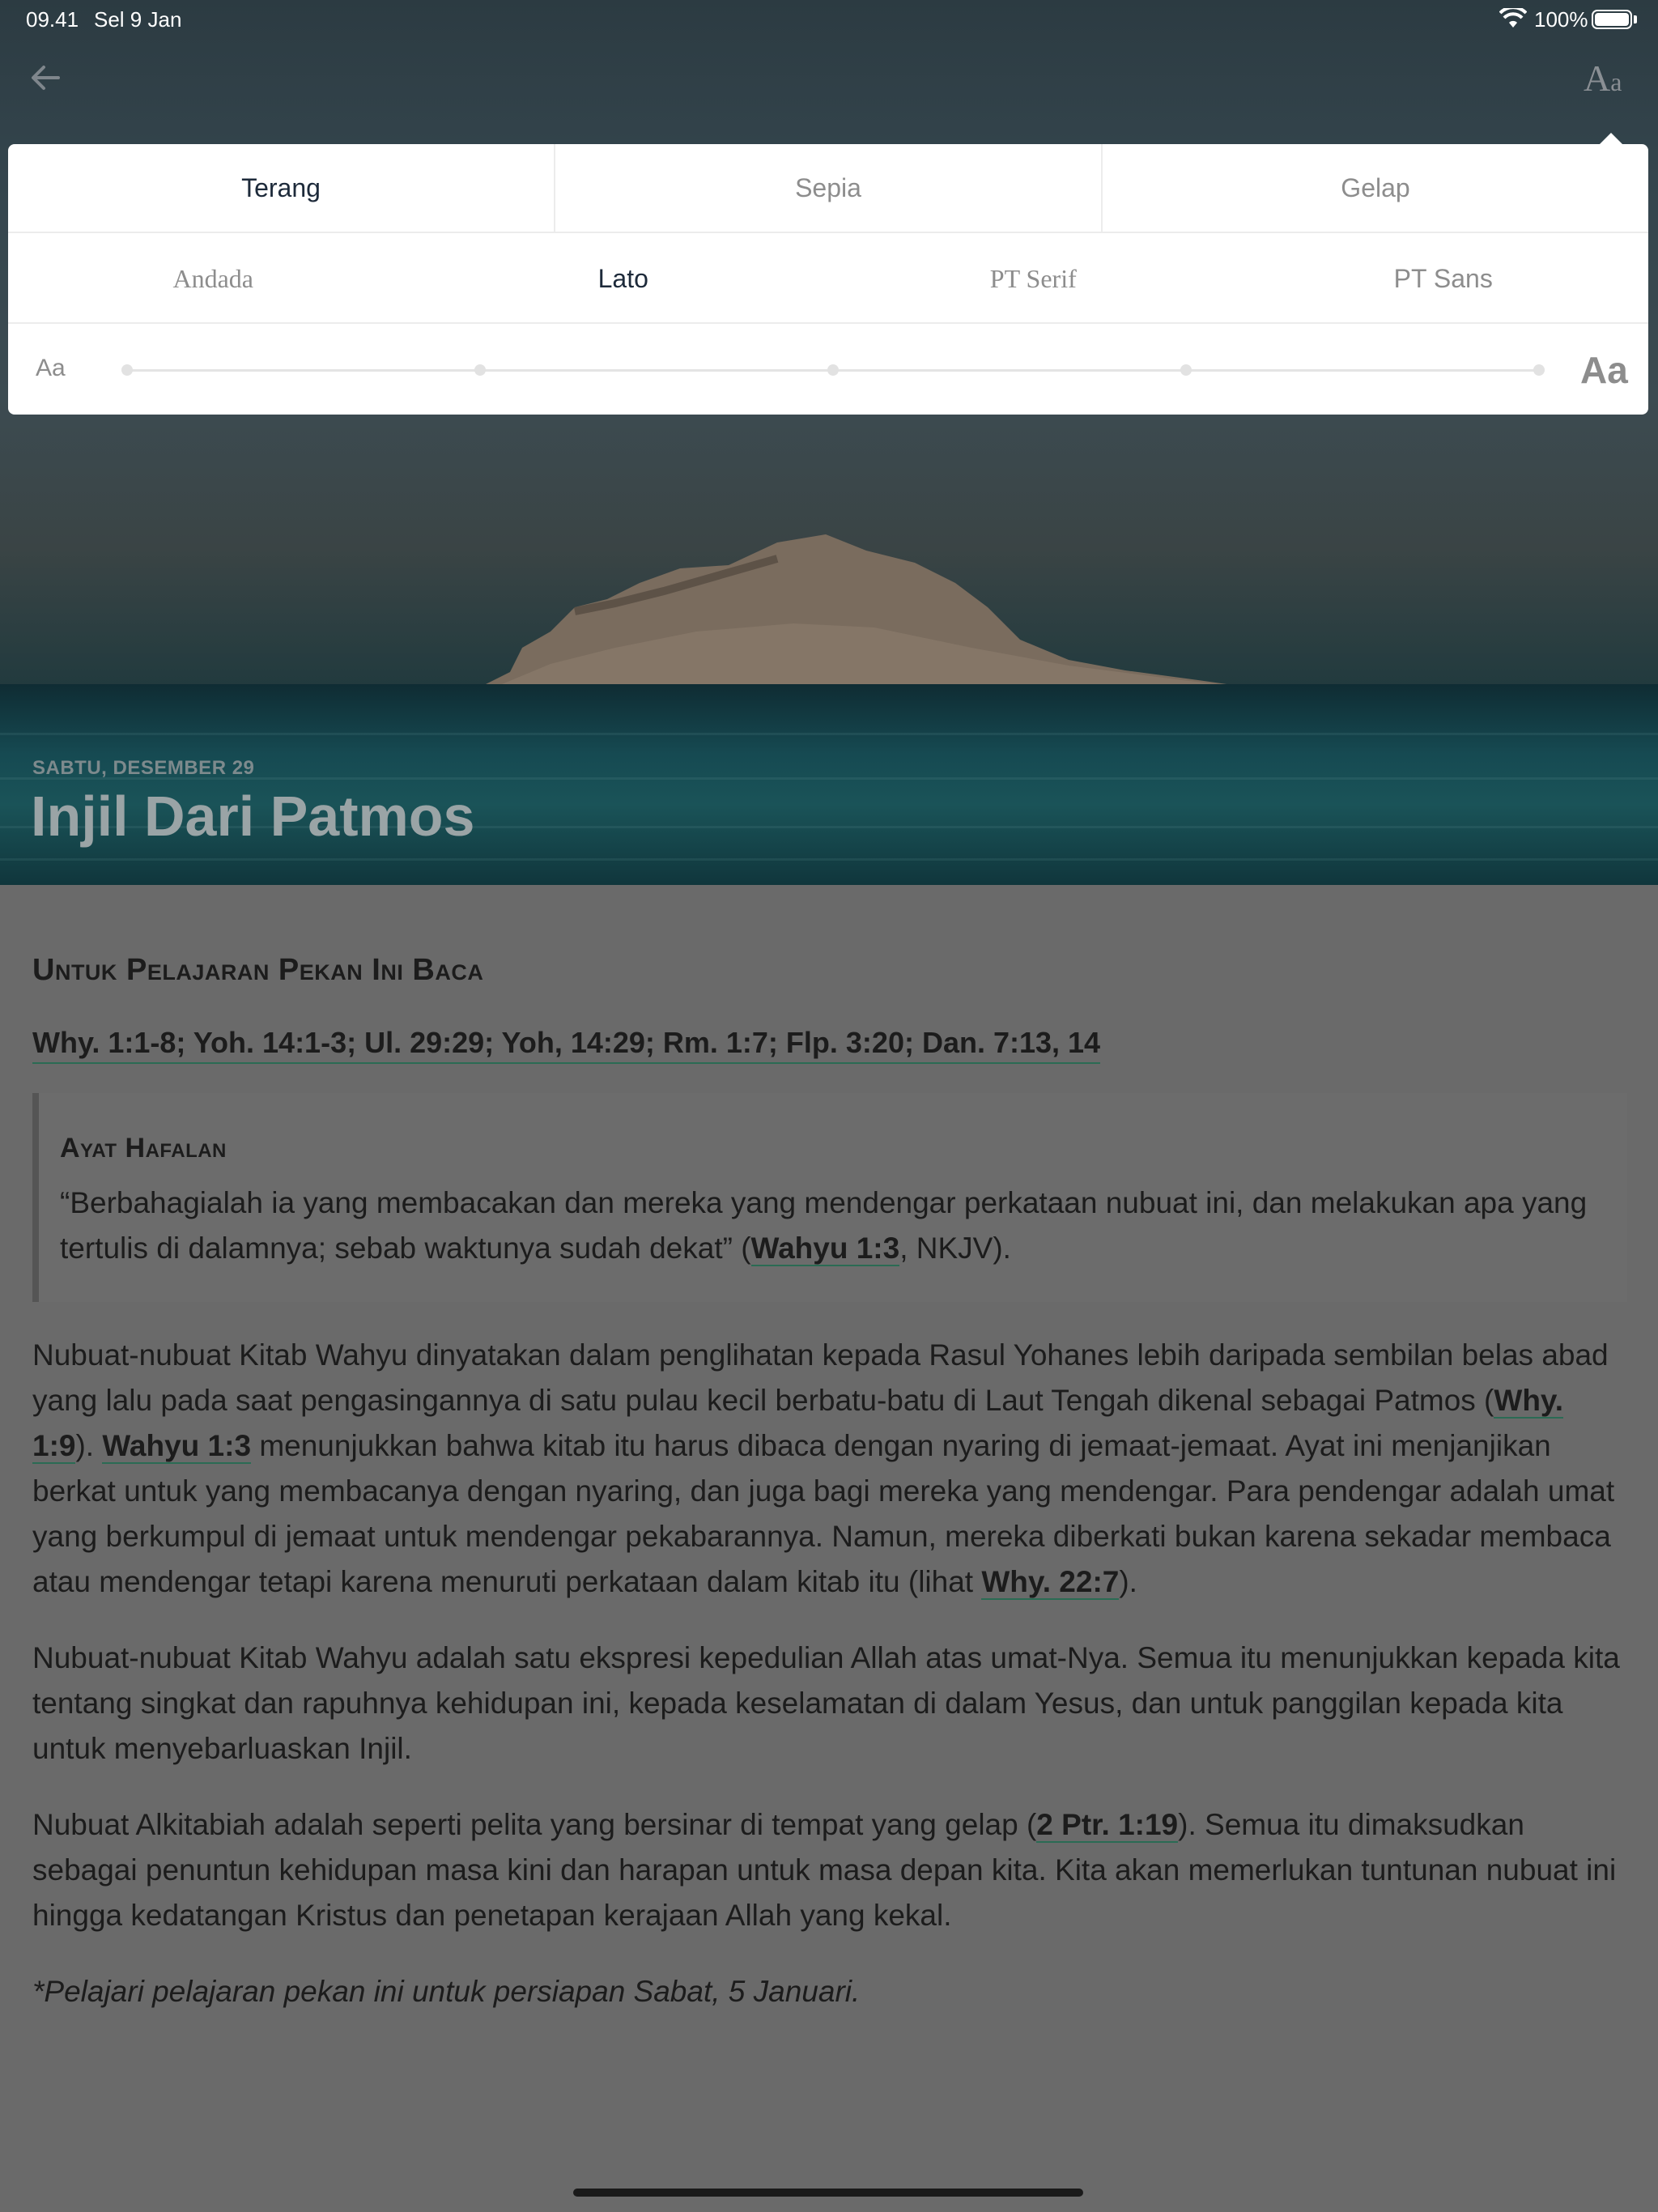 The image size is (1658, 2212). I want to click on theme-selector: Terang Sepia Gelap, so click(828, 188).